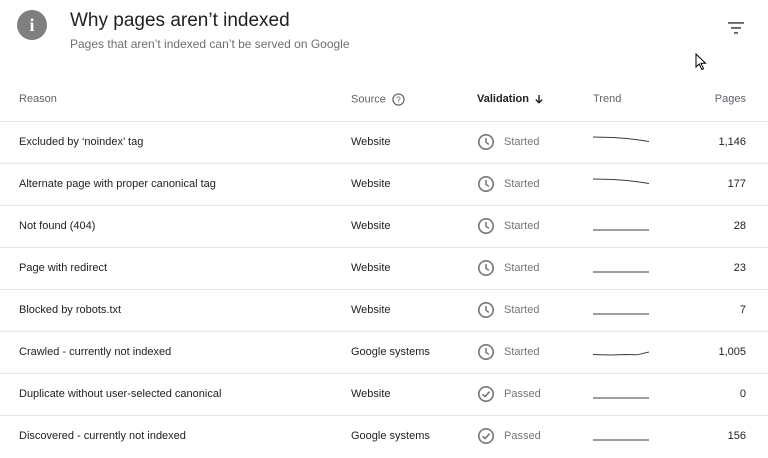  I want to click on pages-cell: 177, so click(736, 184).